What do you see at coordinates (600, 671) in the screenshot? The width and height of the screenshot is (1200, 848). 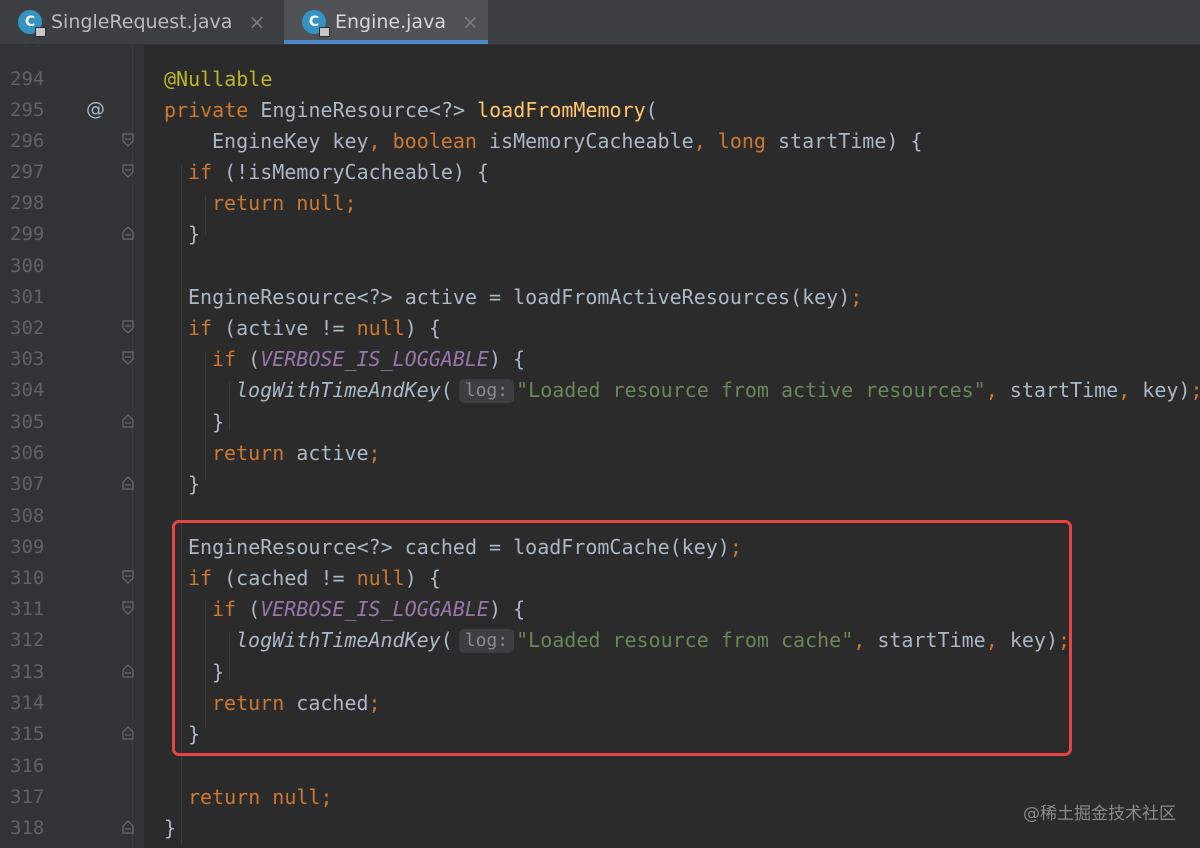 I see `code-line: 313 }` at bounding box center [600, 671].